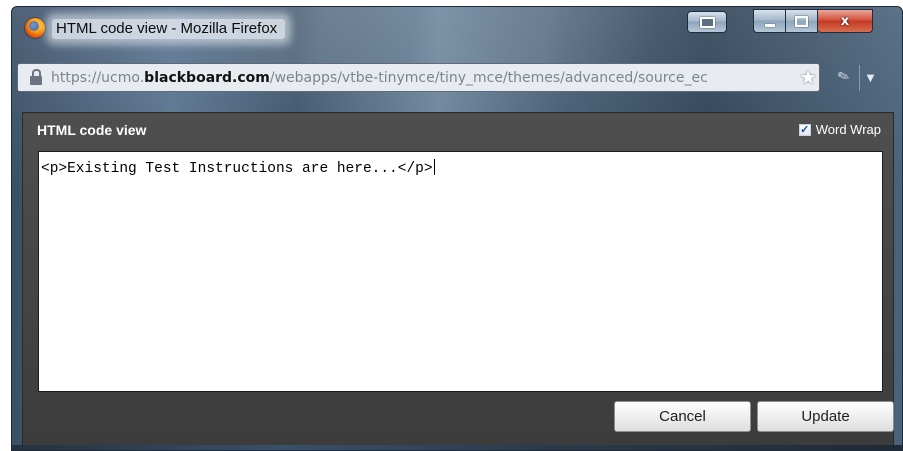 The width and height of the screenshot is (903, 451). I want to click on word-wrap-toggle: ✓ Word Wrap, so click(839, 129).